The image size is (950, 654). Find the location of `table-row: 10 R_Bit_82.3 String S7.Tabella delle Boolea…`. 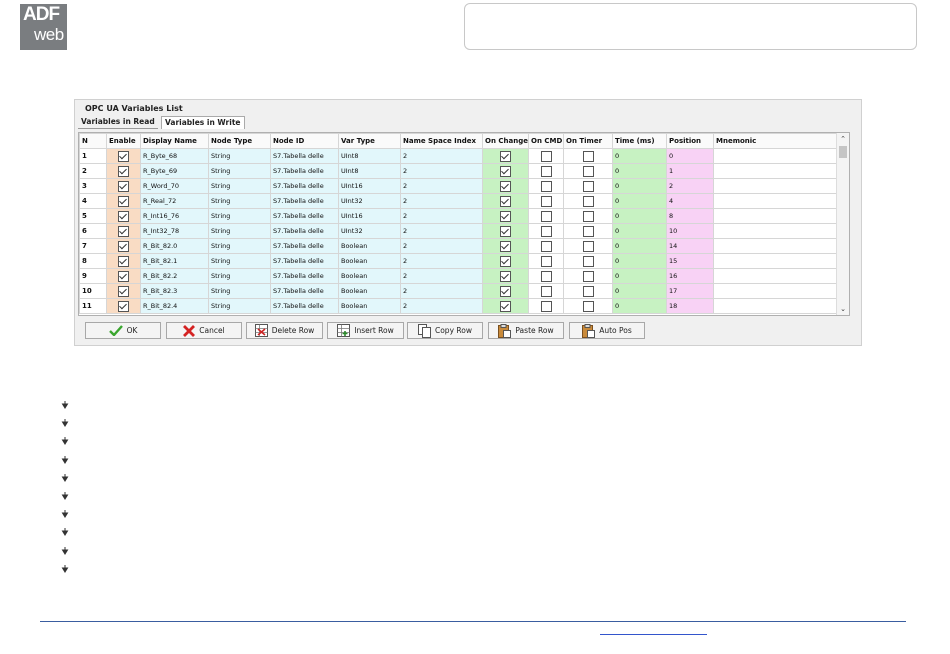

table-row: 10 R_Bit_82.3 String S7.Tabella delle Boolea… is located at coordinates (460, 291).